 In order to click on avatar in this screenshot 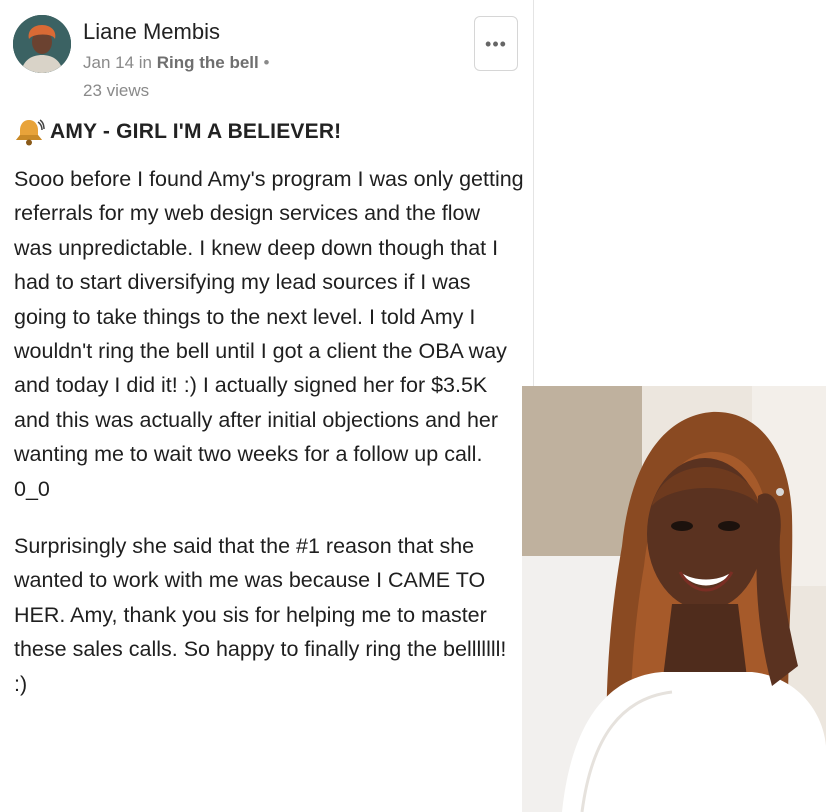, I will do `click(42, 44)`.